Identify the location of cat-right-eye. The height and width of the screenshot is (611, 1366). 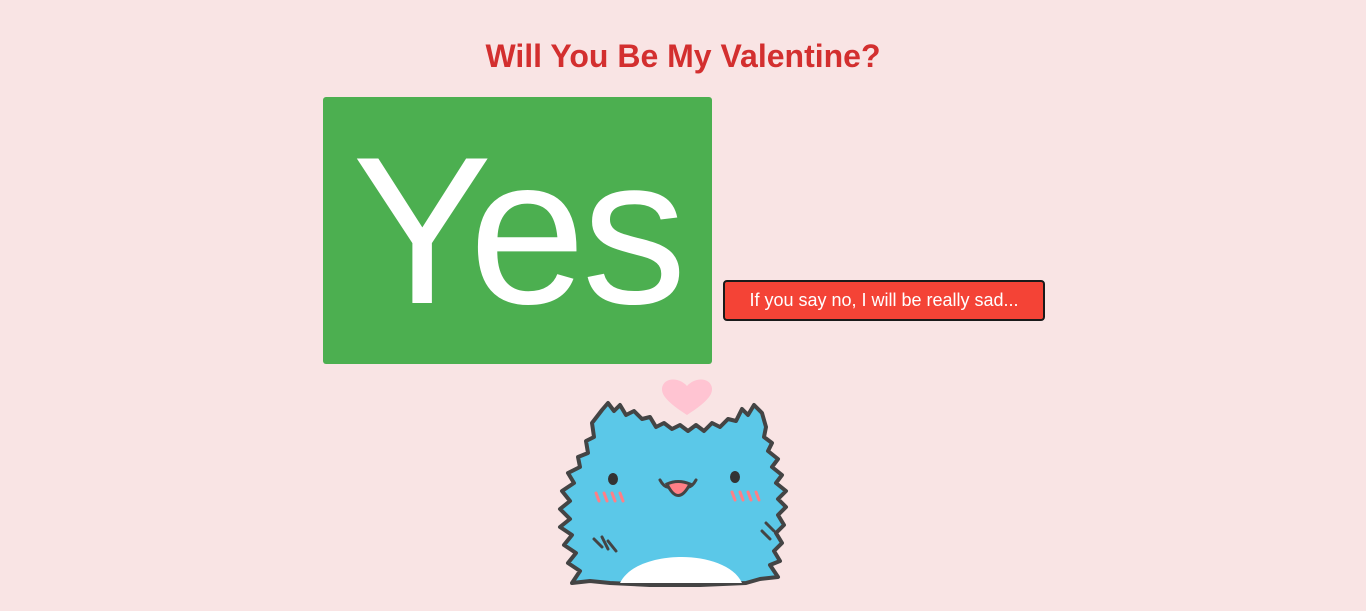
(735, 477).